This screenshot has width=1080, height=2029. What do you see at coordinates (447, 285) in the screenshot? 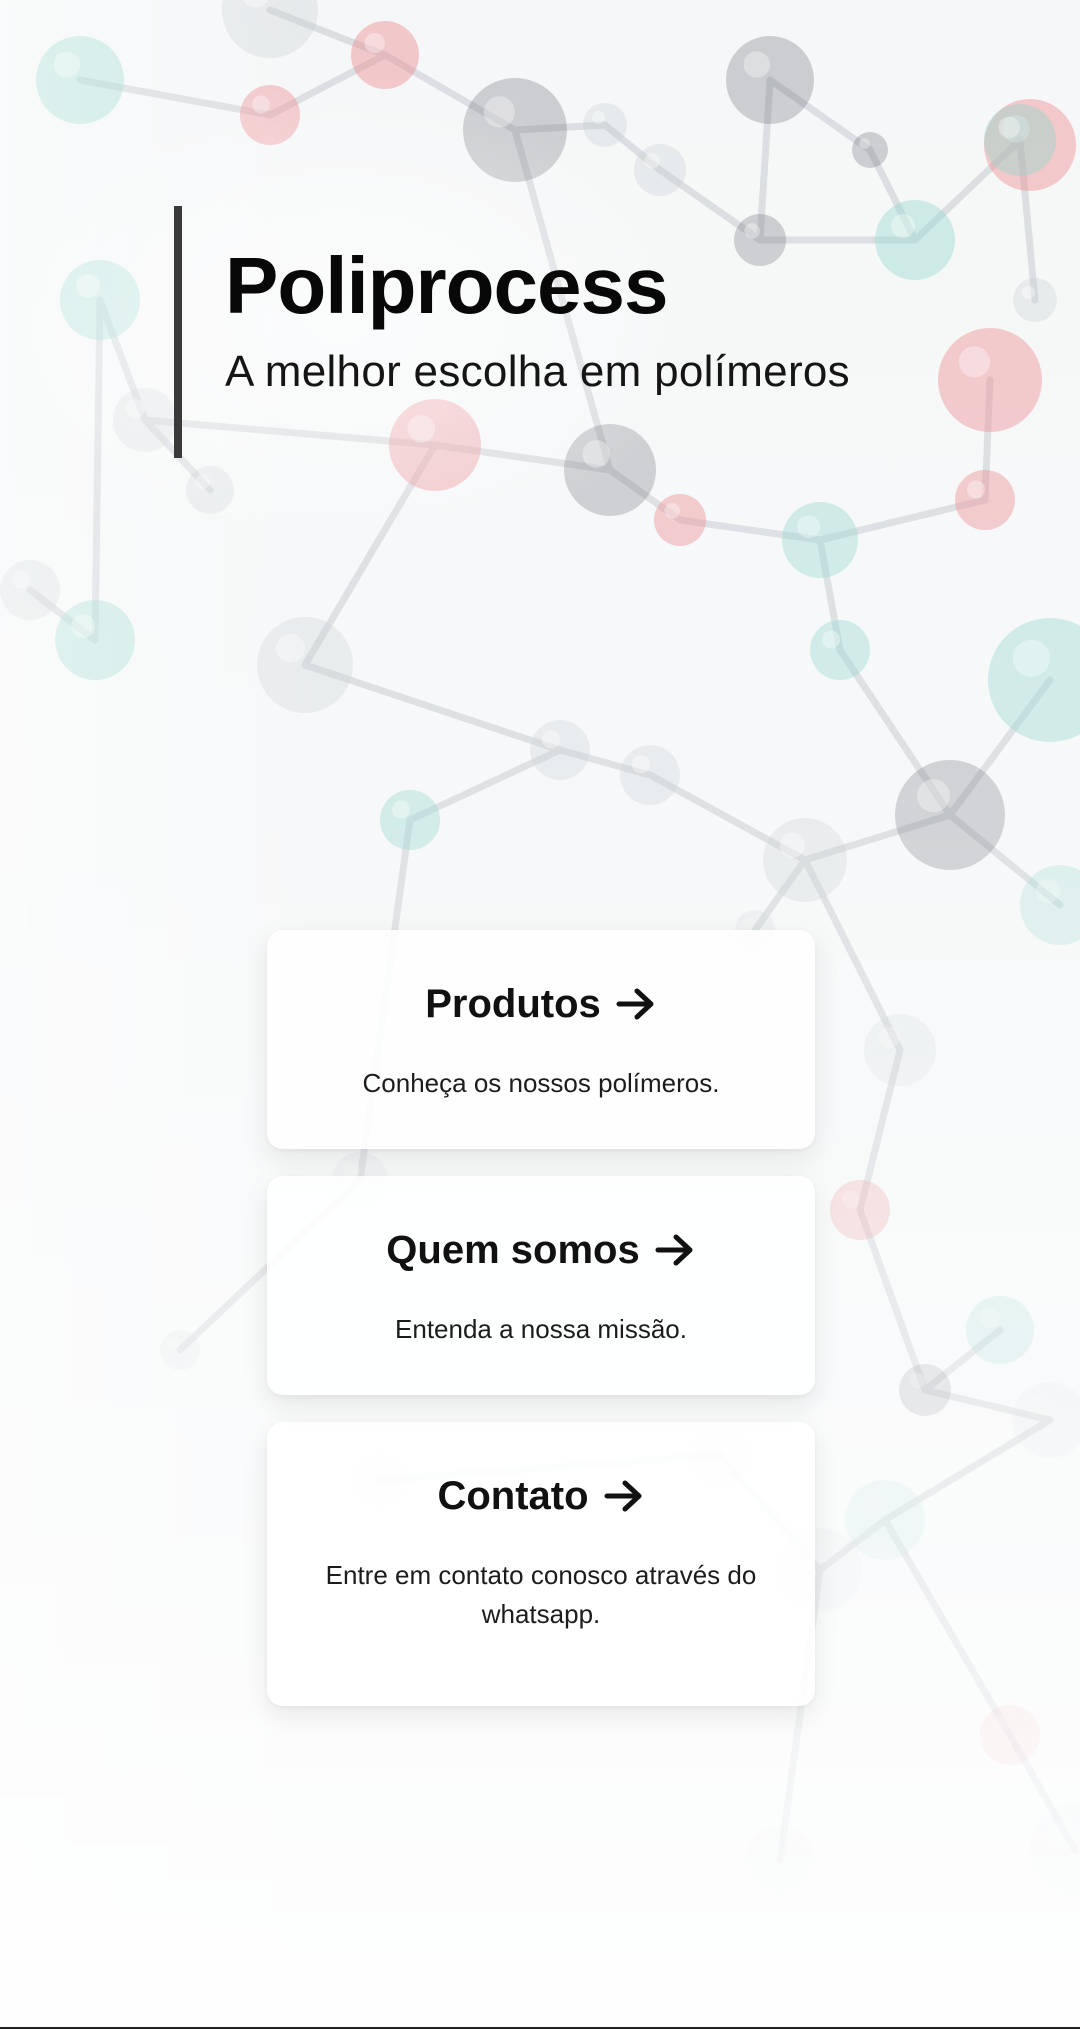
I see `page-title: Poliprocess` at bounding box center [447, 285].